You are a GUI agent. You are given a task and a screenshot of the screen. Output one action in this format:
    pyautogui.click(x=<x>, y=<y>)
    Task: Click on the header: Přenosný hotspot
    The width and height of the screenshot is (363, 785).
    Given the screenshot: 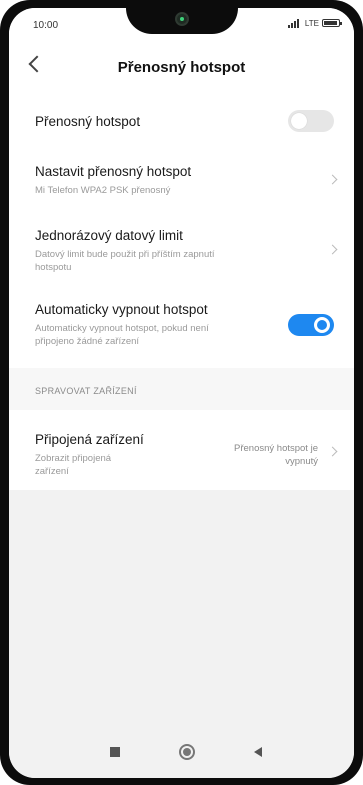 What is the action you would take?
    pyautogui.click(x=181, y=67)
    